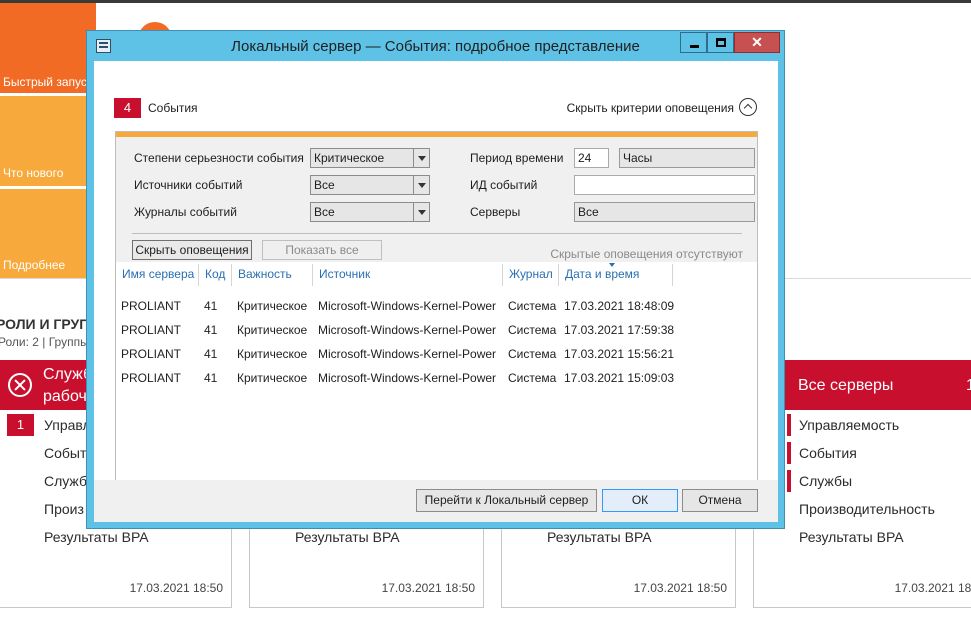 The height and width of the screenshot is (627, 971). I want to click on roles-section-subtitle: Роли: 2 | Группы, so click(44, 342).